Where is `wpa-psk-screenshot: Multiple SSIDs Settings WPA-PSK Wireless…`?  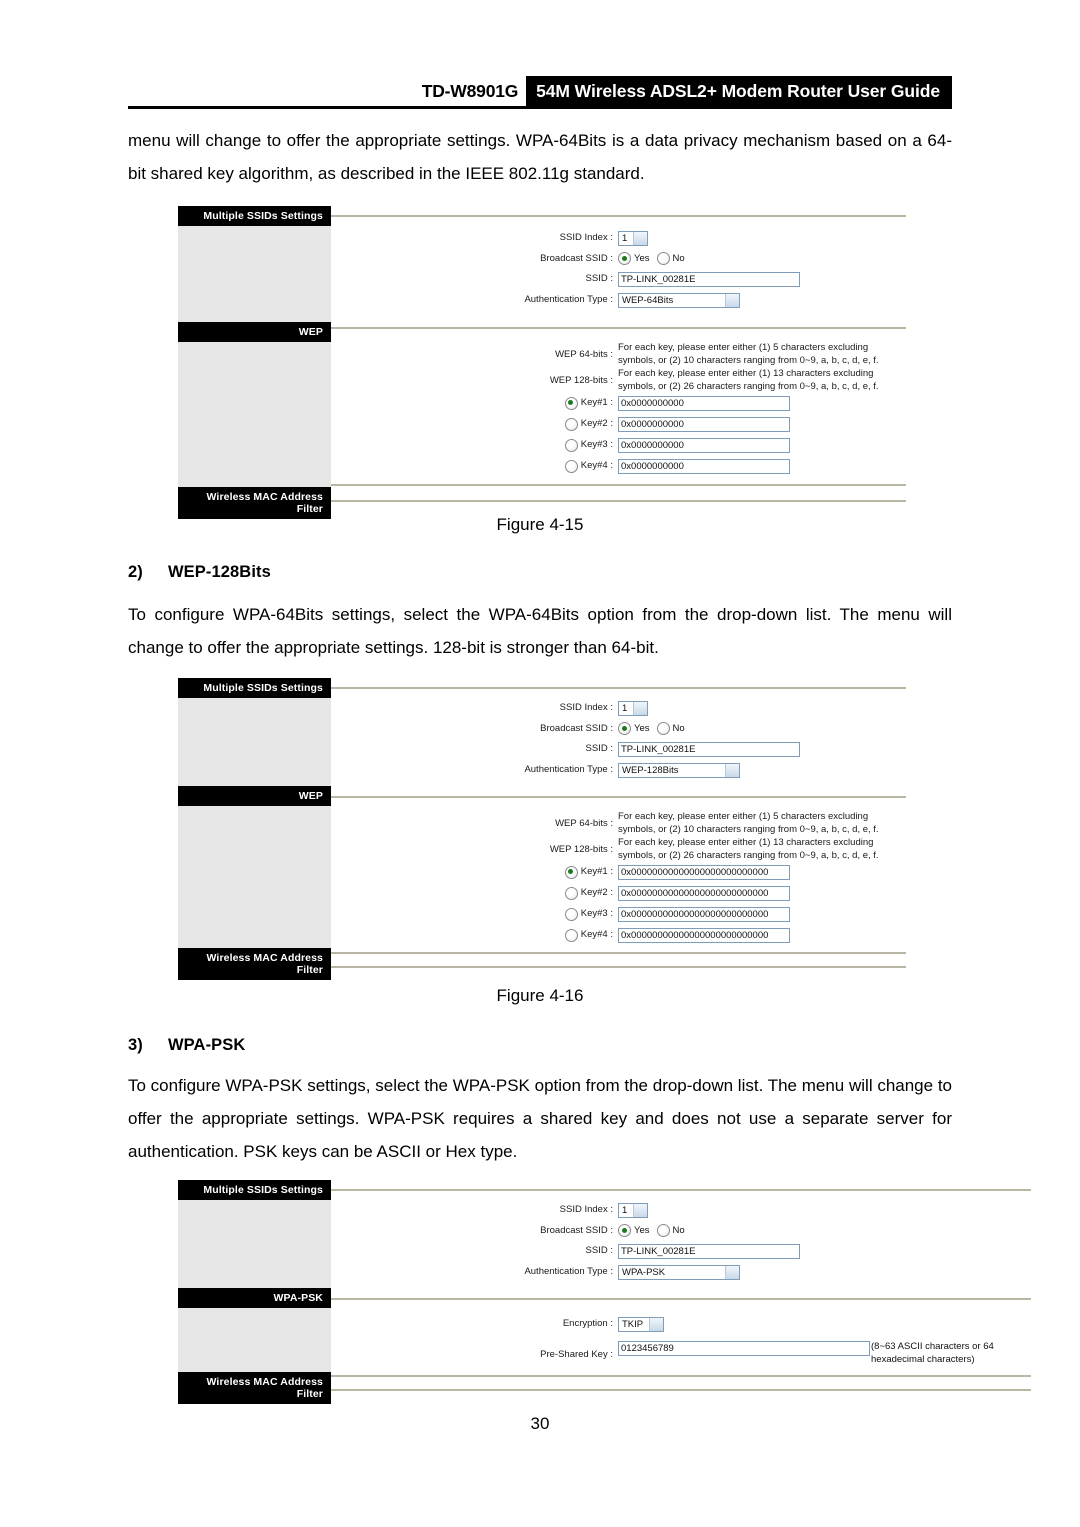 wpa-psk-screenshot: Multiple SSIDs Settings WPA-PSK Wireless… is located at coordinates (604, 1292).